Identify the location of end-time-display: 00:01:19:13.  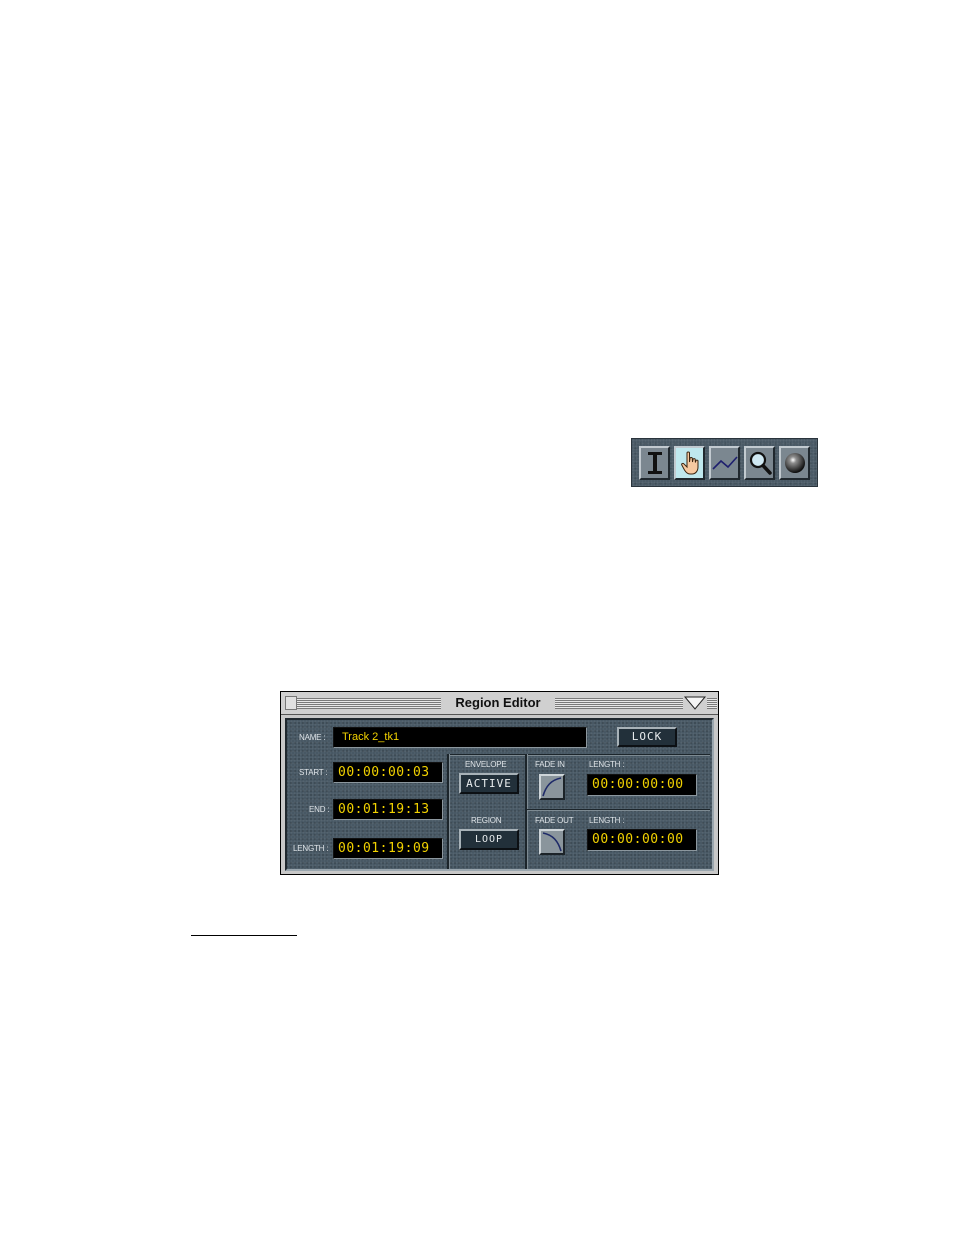
(388, 809).